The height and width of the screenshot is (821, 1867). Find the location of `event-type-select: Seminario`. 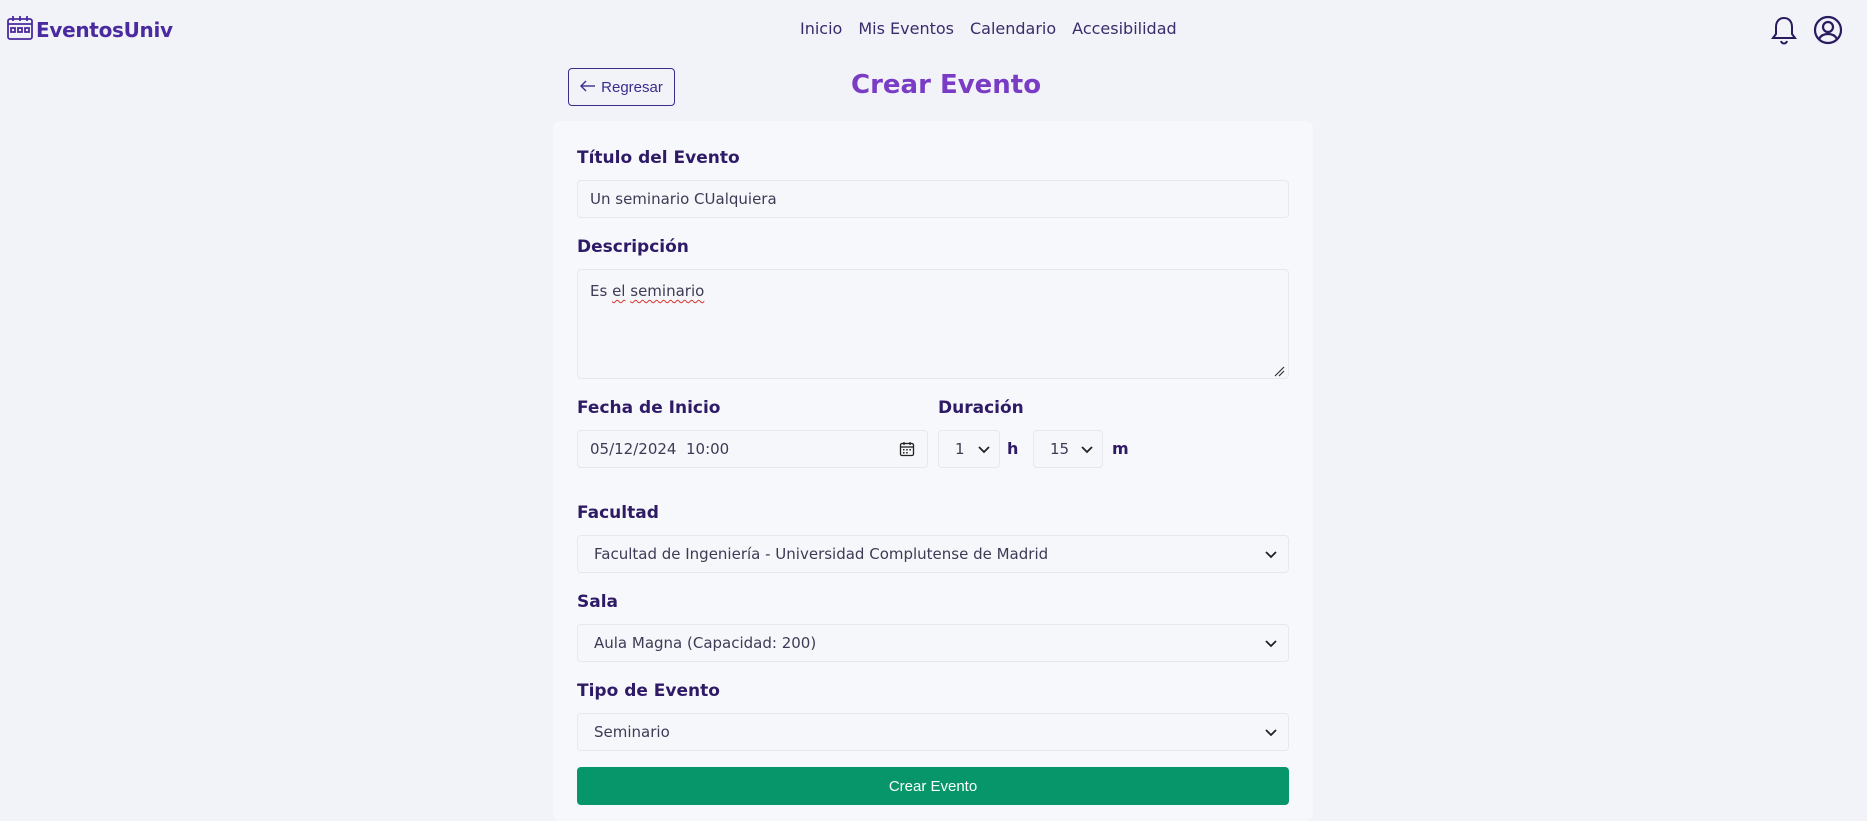

event-type-select: Seminario is located at coordinates (933, 732).